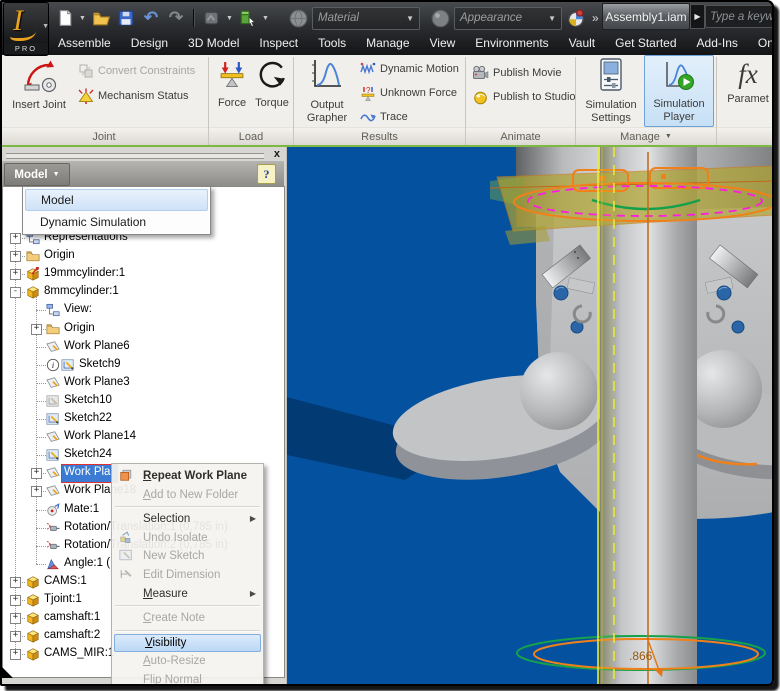  I want to click on menu-item-create-note: Create Note, so click(187, 618).